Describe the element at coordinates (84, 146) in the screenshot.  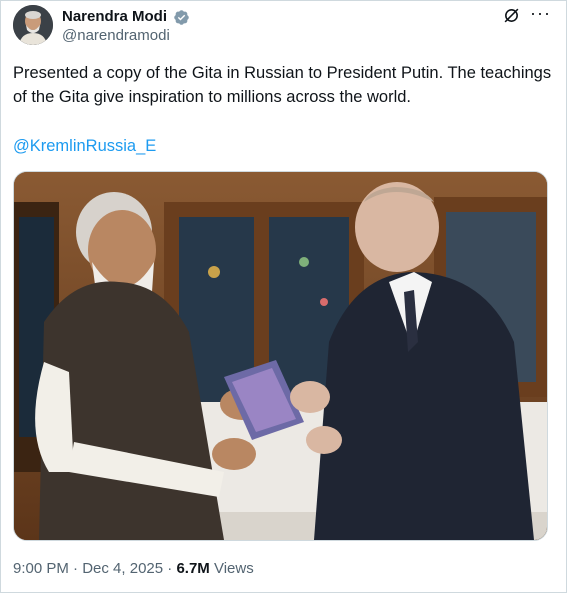
I see `mention-link: @KremlinRussia_E` at that location.